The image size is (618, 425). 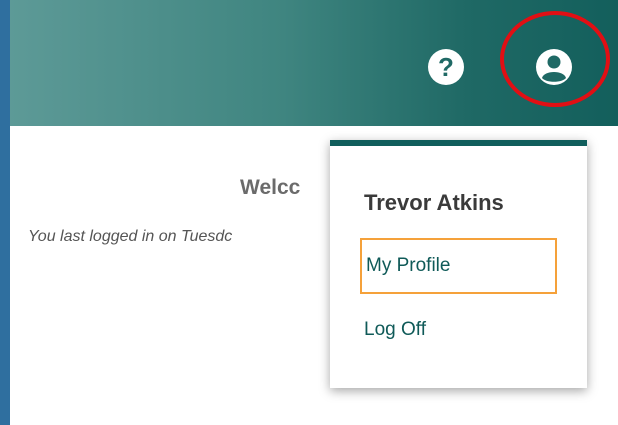 I want to click on help-icon: ?, so click(x=446, y=67).